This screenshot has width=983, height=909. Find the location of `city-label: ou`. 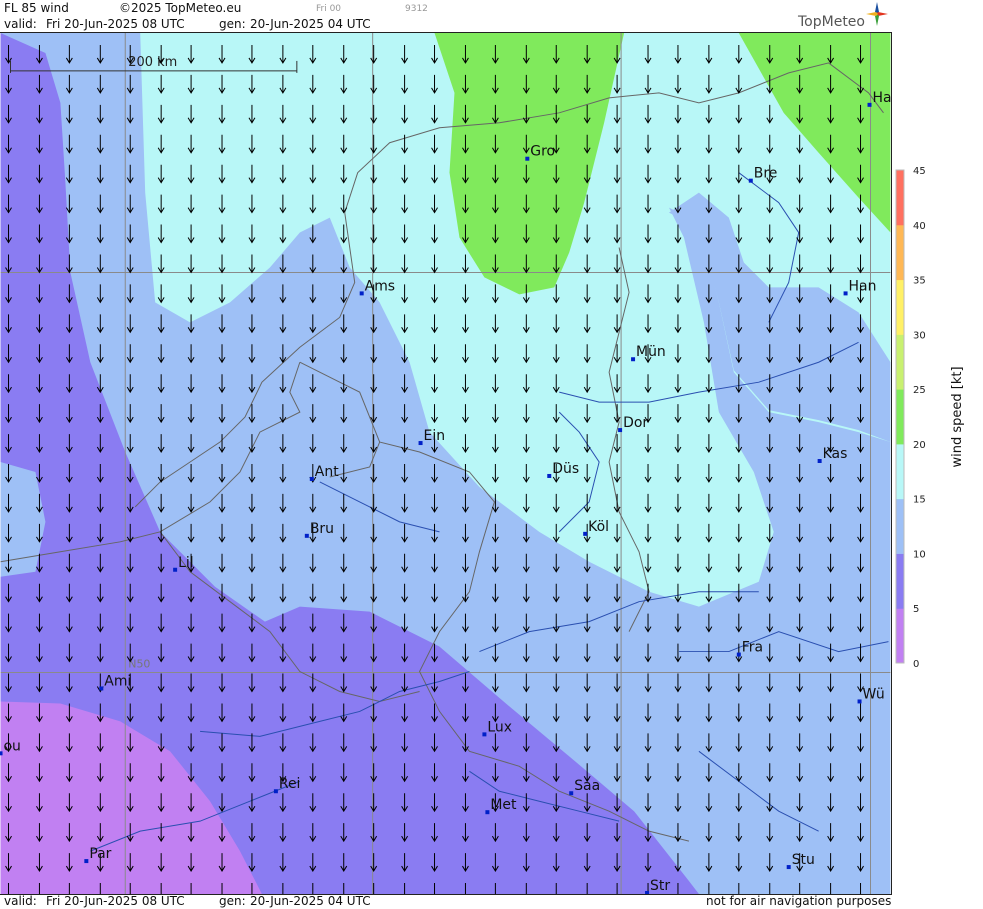

city-label: ou is located at coordinates (12, 746).